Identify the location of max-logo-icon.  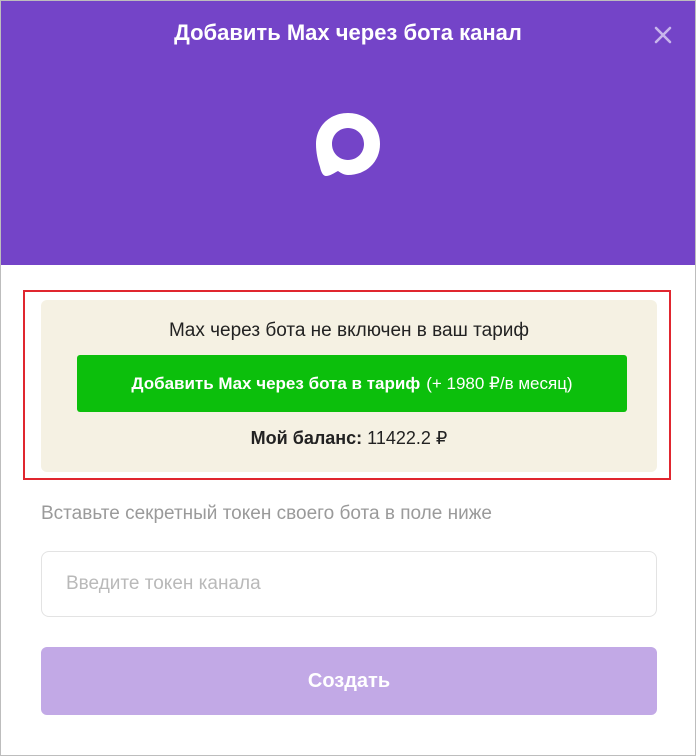
(348, 144).